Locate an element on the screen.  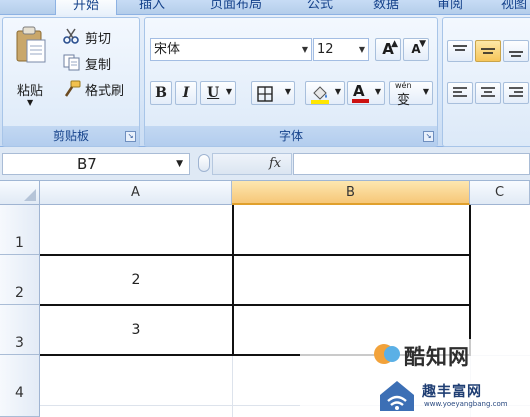
align-right-button is located at coordinates (516, 93).